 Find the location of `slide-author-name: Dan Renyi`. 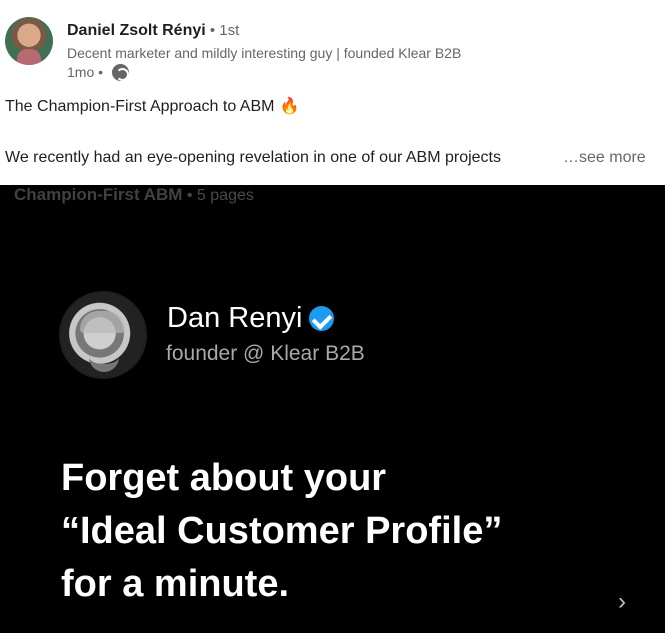

slide-author-name: Dan Renyi is located at coordinates (251, 318).